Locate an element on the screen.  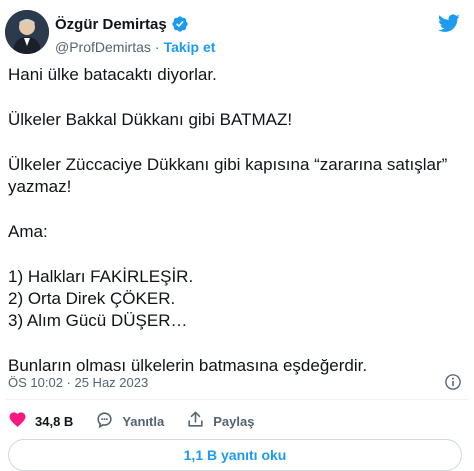
avatar is located at coordinates (27, 32).